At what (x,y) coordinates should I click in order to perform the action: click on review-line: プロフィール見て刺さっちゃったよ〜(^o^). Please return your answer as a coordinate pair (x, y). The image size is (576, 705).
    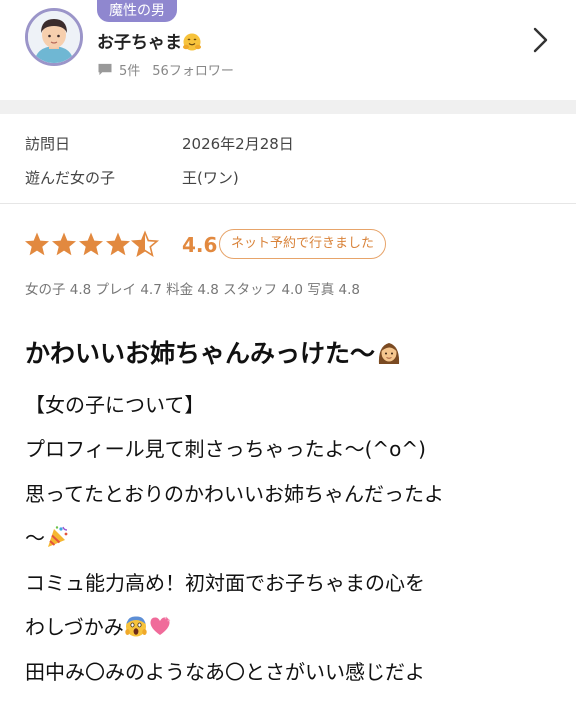
    Looking at the image, I should click on (225, 449).